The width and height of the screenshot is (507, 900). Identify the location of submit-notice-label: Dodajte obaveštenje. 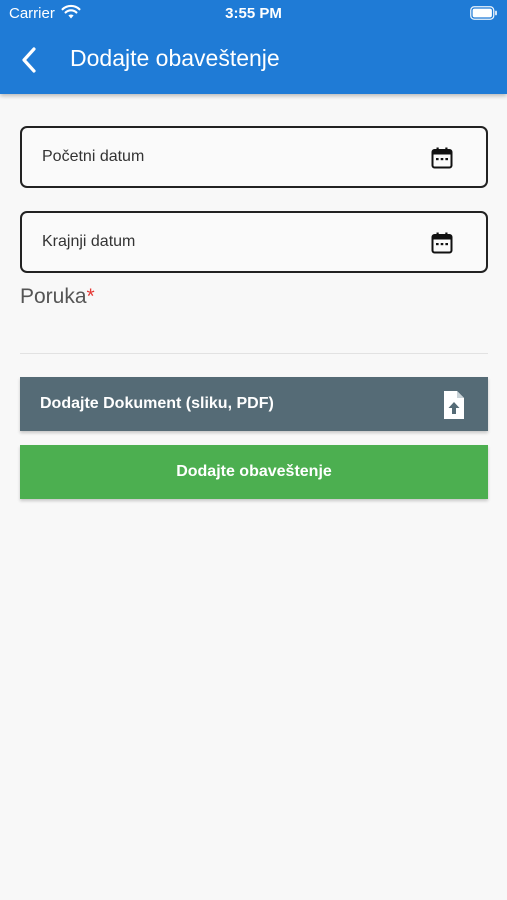
(254, 471).